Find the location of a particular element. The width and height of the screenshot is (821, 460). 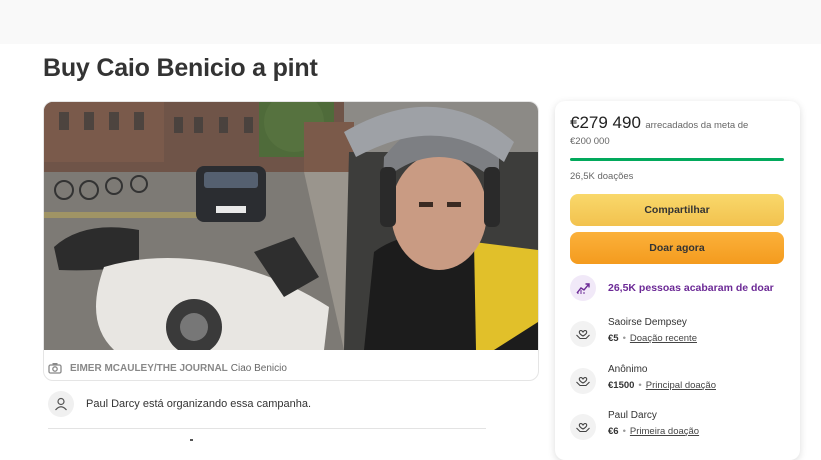

donor-row: Paul Darcy €6 • Primeira doação is located at coordinates (680, 427).